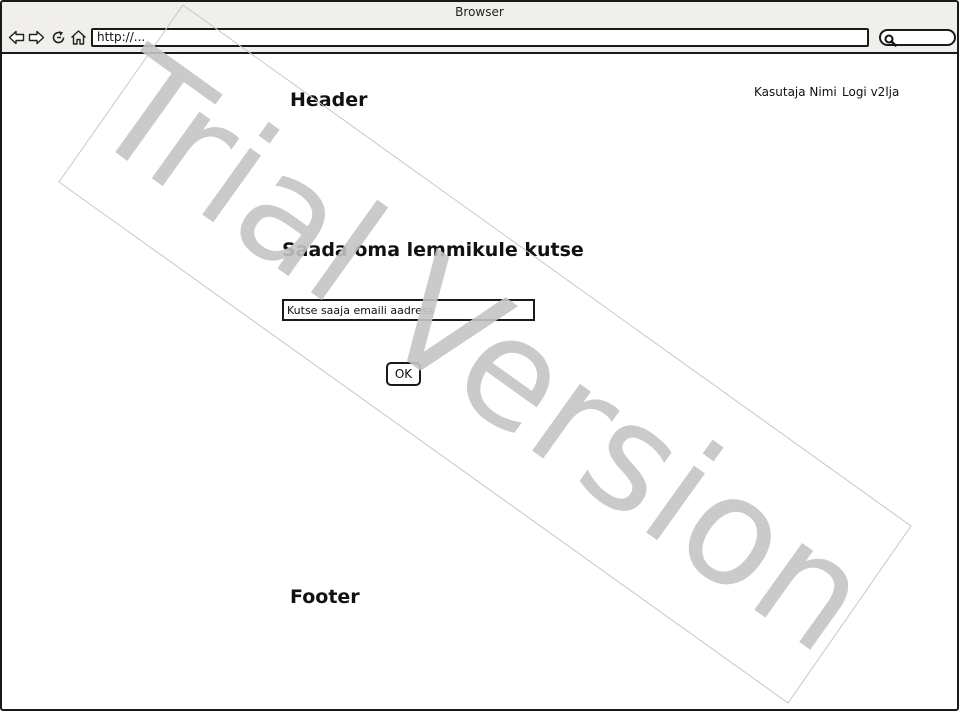  I want to click on logout-link: Logi v2lja, so click(870, 92).